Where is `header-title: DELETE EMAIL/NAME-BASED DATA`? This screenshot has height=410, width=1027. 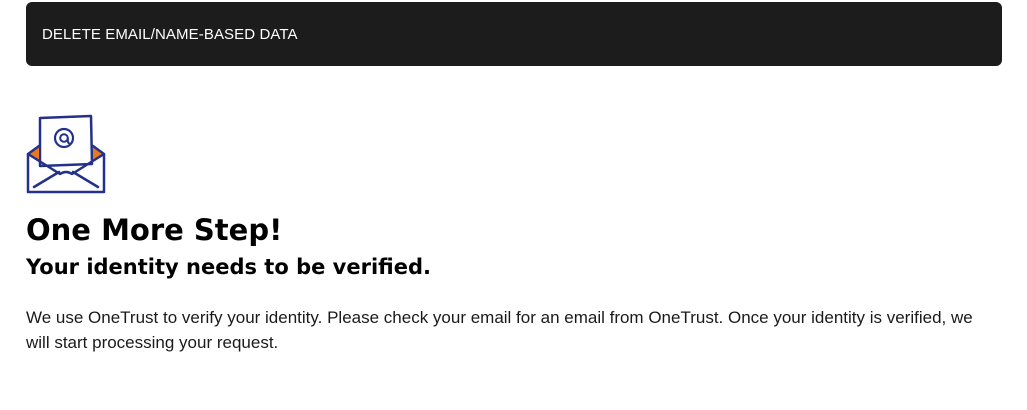
header-title: DELETE EMAIL/NAME-BASED DATA is located at coordinates (170, 34).